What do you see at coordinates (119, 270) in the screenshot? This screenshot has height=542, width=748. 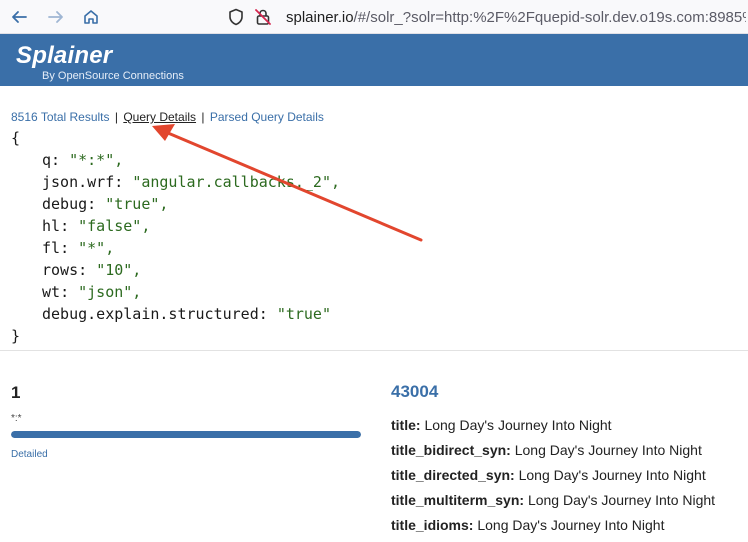 I see `json-param-value: "10",` at bounding box center [119, 270].